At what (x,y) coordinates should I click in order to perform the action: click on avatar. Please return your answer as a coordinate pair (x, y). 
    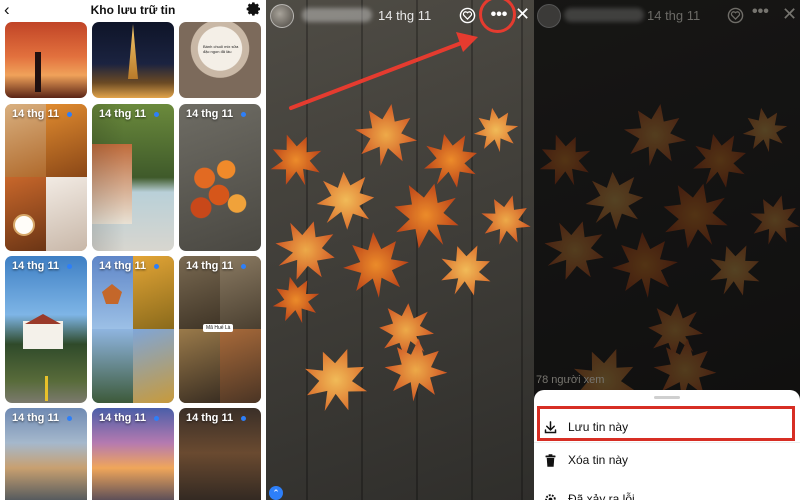
    Looking at the image, I should click on (549, 16).